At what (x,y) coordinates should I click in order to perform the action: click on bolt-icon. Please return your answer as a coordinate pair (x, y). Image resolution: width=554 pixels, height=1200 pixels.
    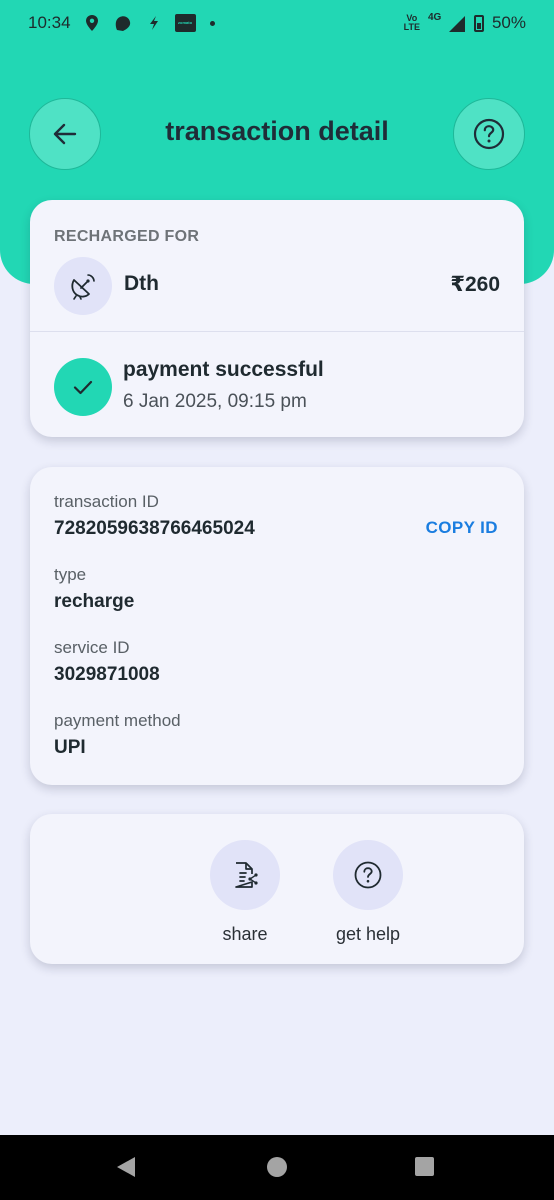
    Looking at the image, I should click on (154, 23).